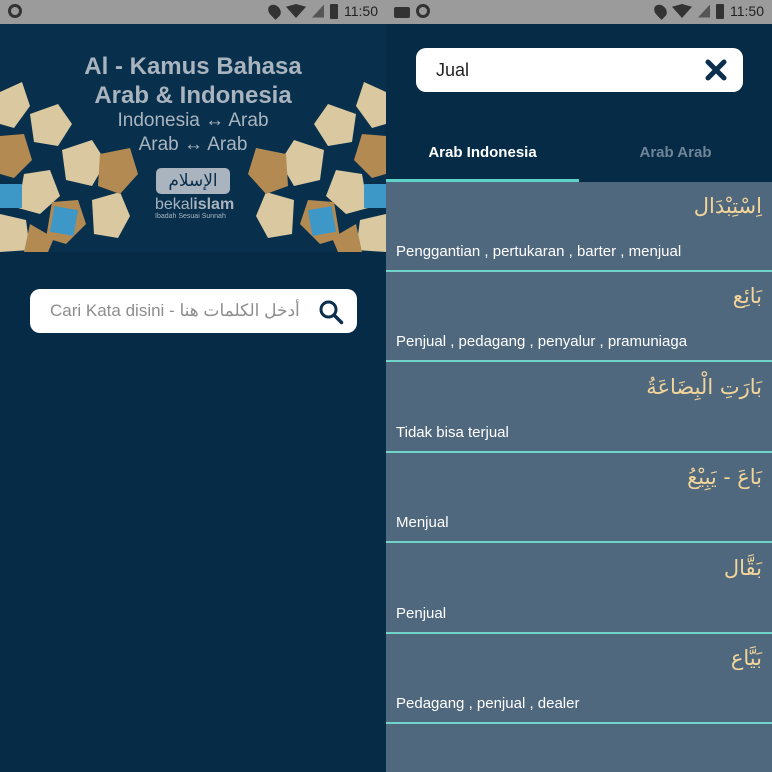  What do you see at coordinates (422, 522) in the screenshot?
I see `meaning-text: Menjual` at bounding box center [422, 522].